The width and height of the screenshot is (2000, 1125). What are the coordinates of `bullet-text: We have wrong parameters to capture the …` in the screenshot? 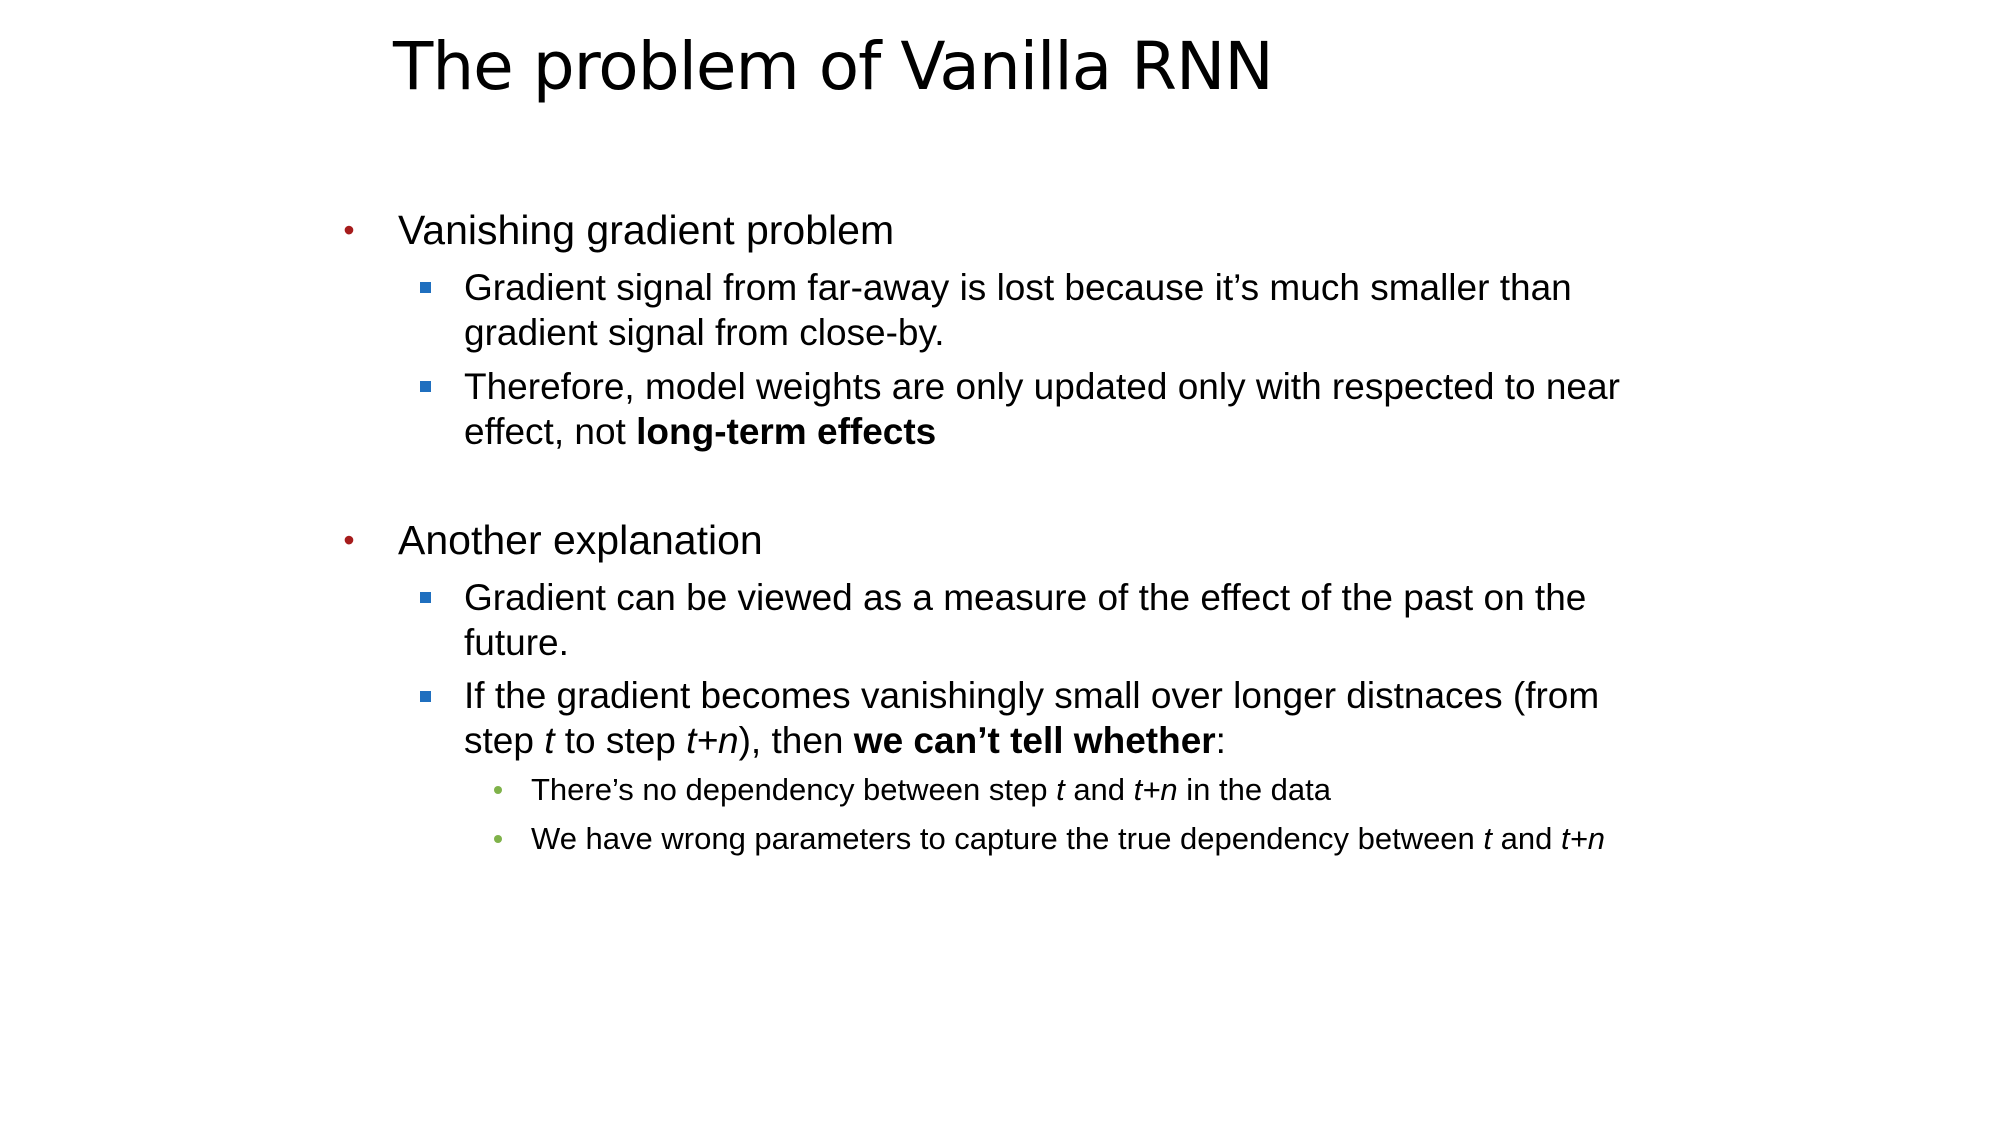 It's located at (1007, 838).